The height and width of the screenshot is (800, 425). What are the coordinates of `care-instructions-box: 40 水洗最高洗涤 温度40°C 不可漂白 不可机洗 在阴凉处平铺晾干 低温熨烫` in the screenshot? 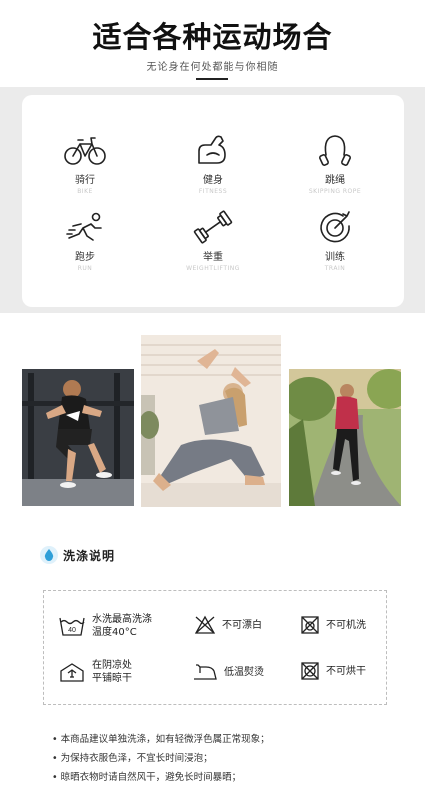 It's located at (215, 647).